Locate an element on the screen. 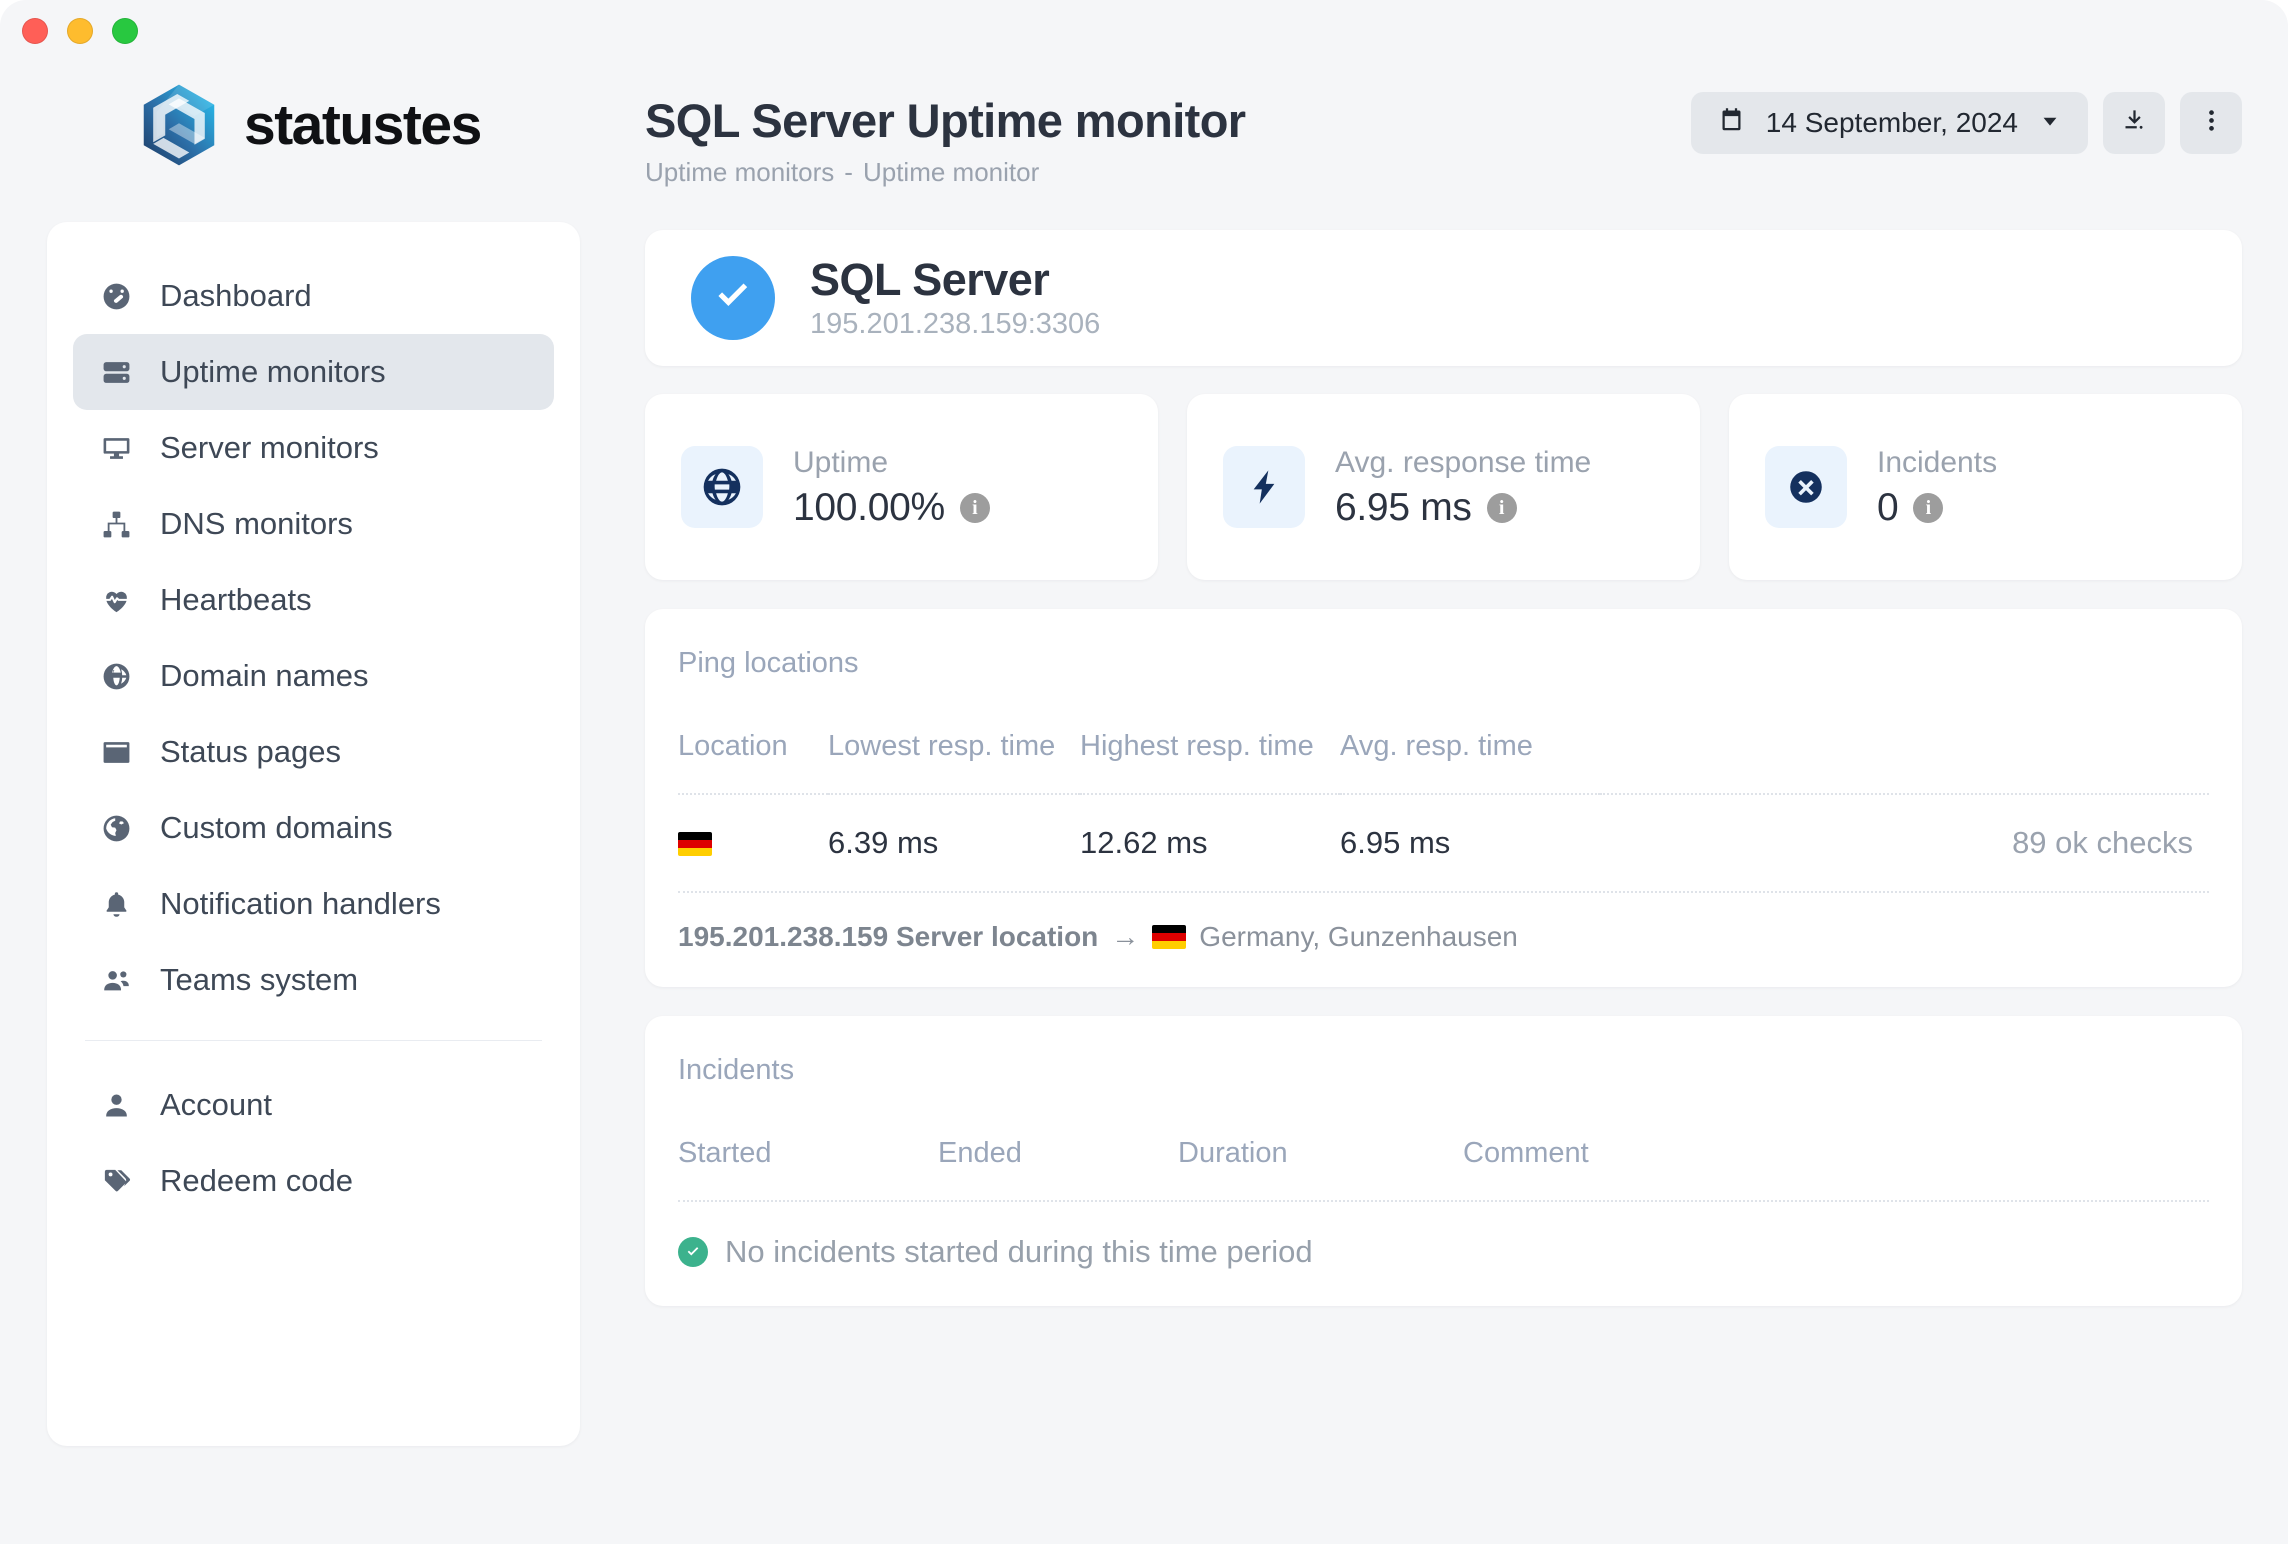  minimize-window-button is located at coordinates (80, 31).